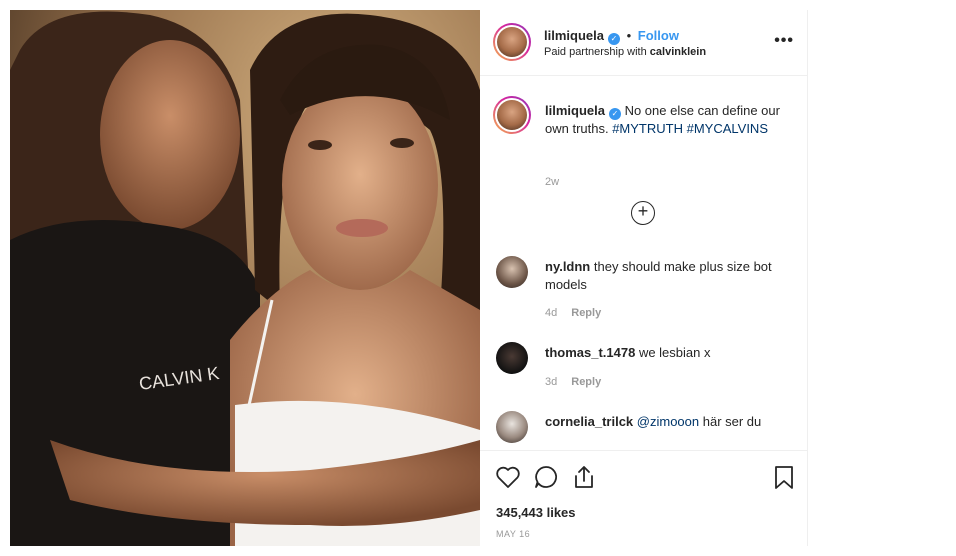 This screenshot has height=556, width=956. Describe the element at coordinates (644, 498) in the screenshot. I see `post-actions: 345,443 likes MAY 16` at that location.